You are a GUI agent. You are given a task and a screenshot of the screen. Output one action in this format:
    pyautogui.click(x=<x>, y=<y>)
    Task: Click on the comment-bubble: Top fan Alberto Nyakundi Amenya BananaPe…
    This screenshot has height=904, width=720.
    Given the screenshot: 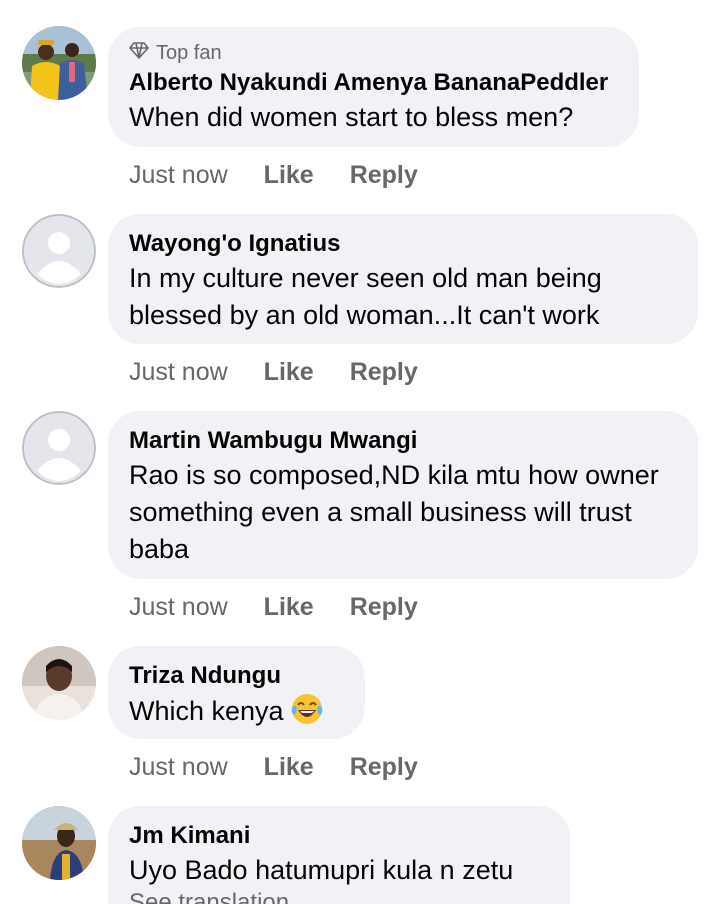 What is the action you would take?
    pyautogui.click(x=373, y=87)
    